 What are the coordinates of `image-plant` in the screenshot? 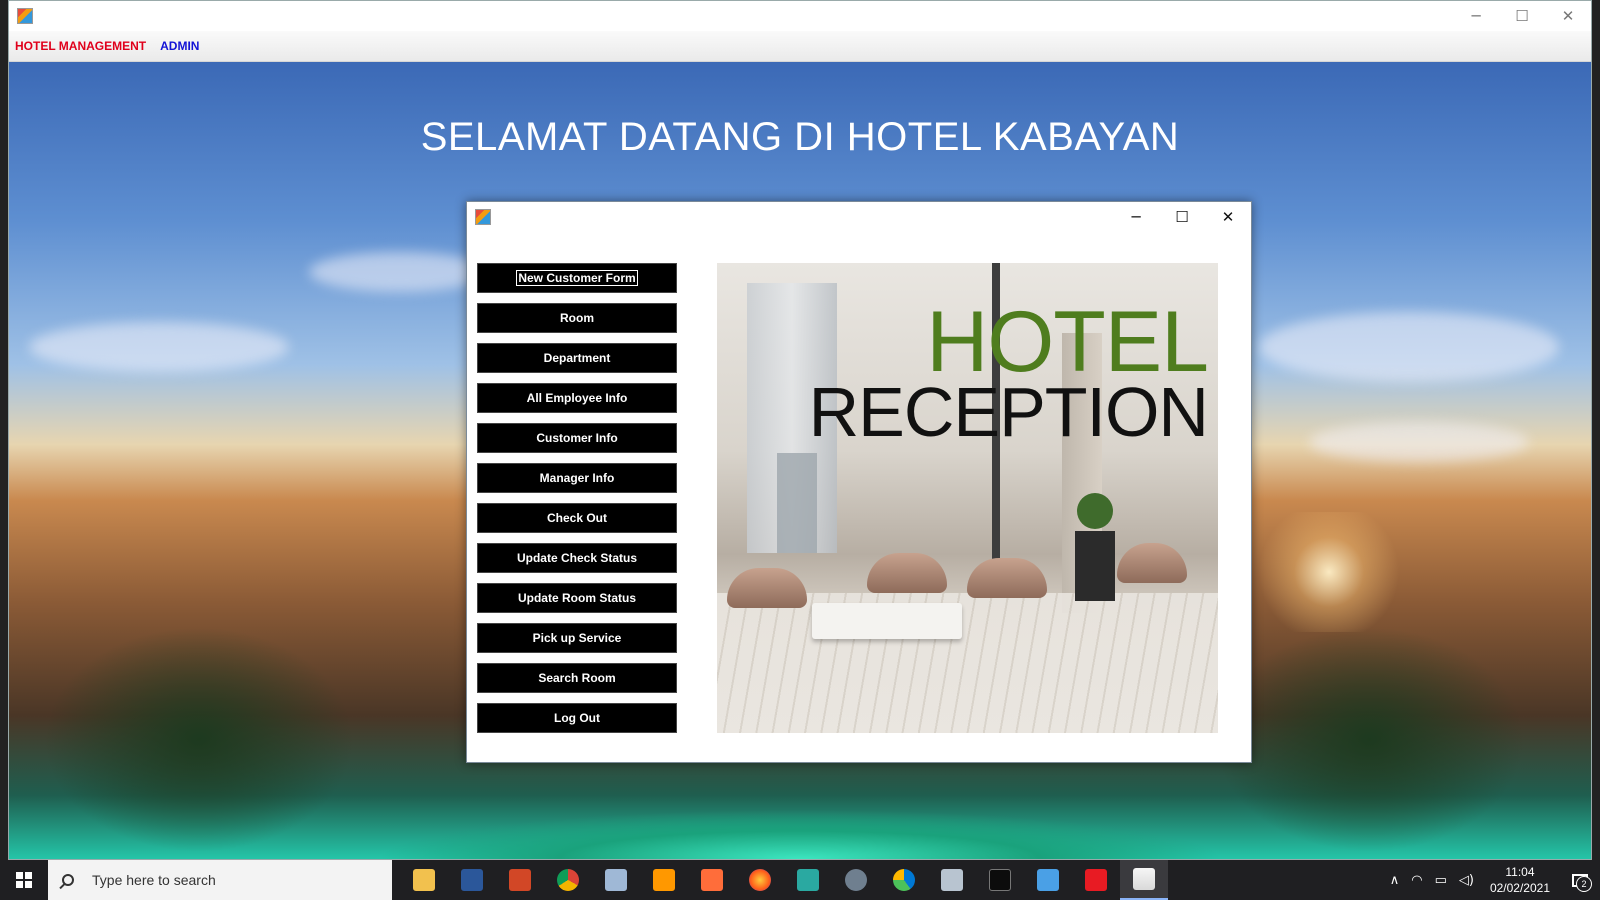 It's located at (1095, 511).